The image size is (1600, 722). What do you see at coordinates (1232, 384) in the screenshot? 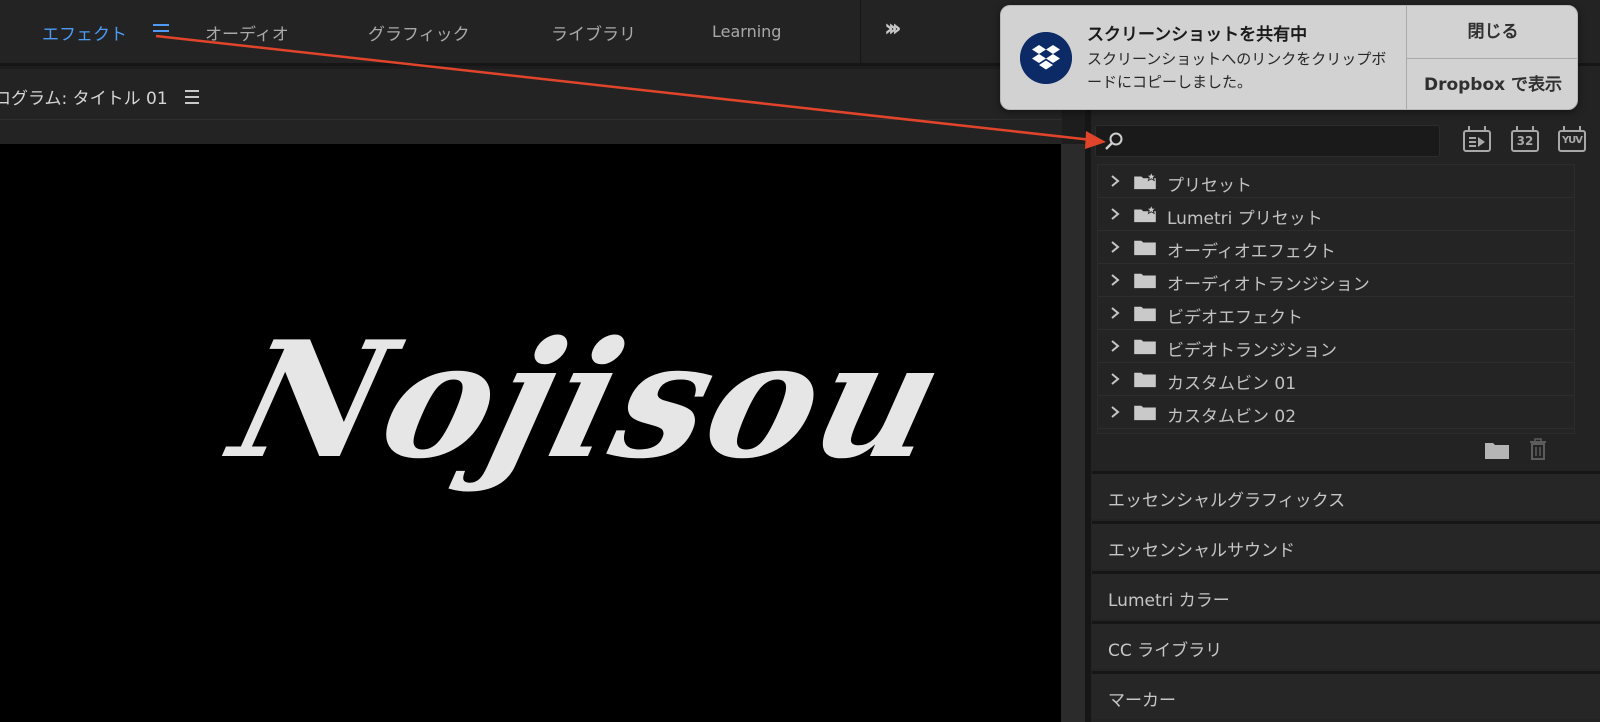
I see `tree-item-label: カスタムビン 01` at bounding box center [1232, 384].